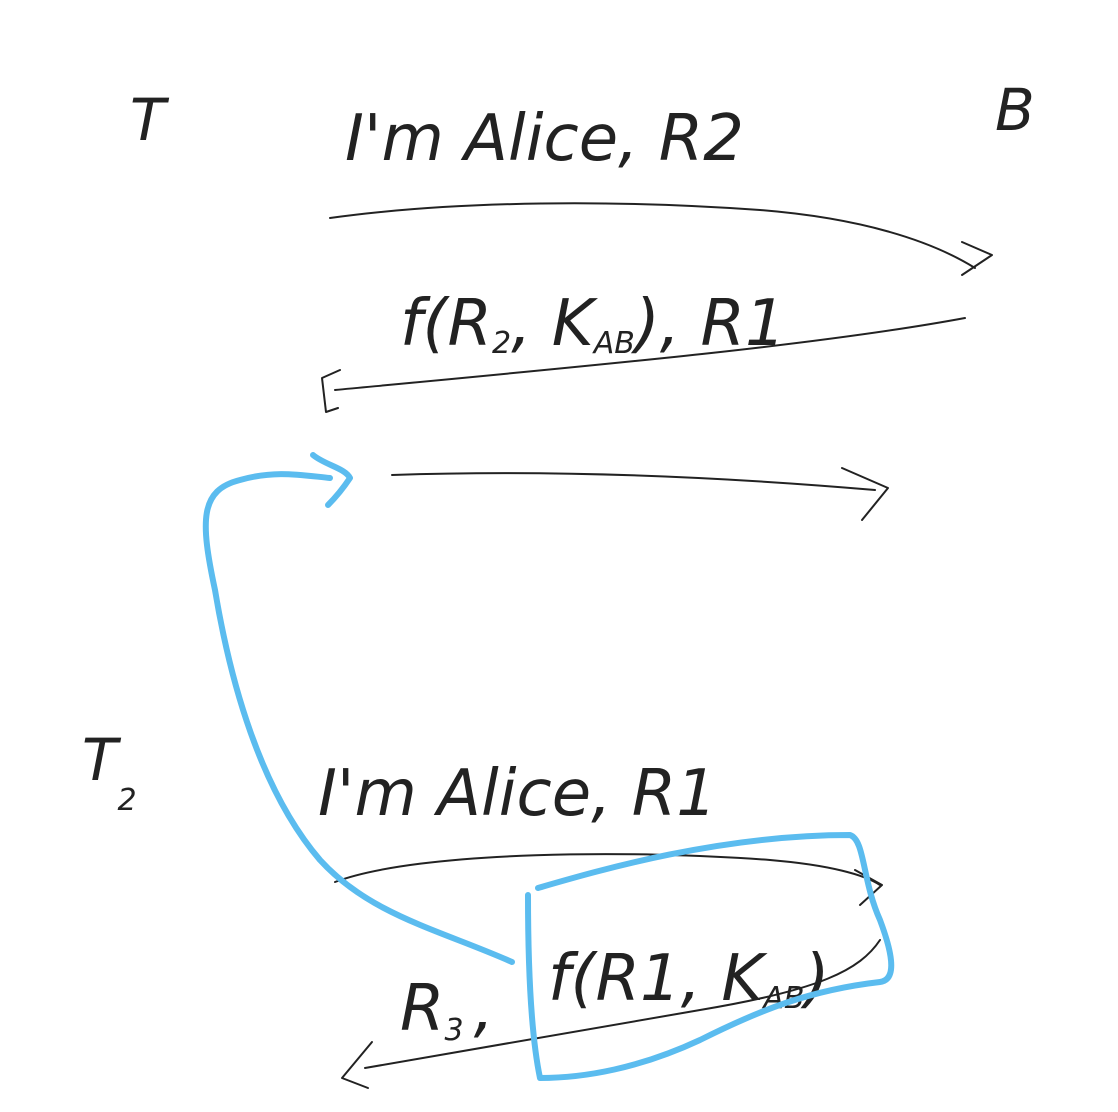 The image size is (1118, 1112). What do you see at coordinates (358, 718) in the screenshot?
I see `highlight-reuse-arrow` at bounding box center [358, 718].